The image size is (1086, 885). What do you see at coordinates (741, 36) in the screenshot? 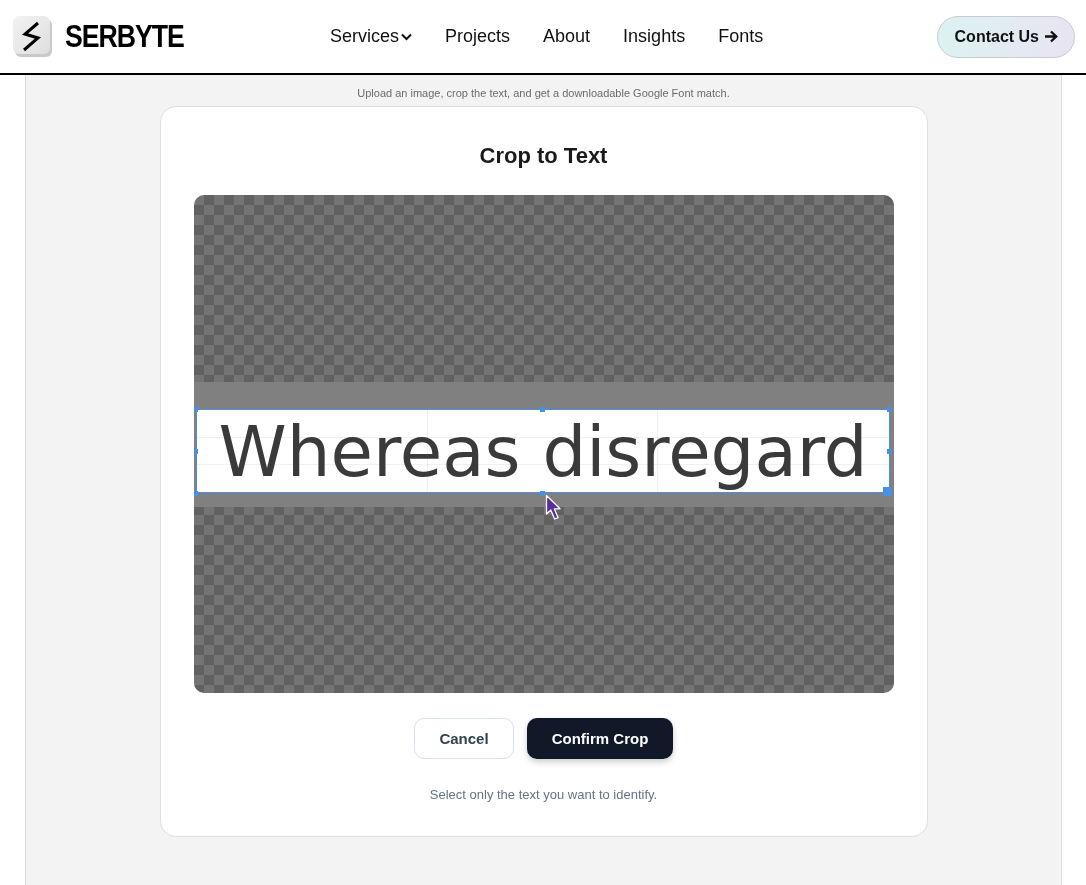
I see `nav-link: Fonts` at bounding box center [741, 36].